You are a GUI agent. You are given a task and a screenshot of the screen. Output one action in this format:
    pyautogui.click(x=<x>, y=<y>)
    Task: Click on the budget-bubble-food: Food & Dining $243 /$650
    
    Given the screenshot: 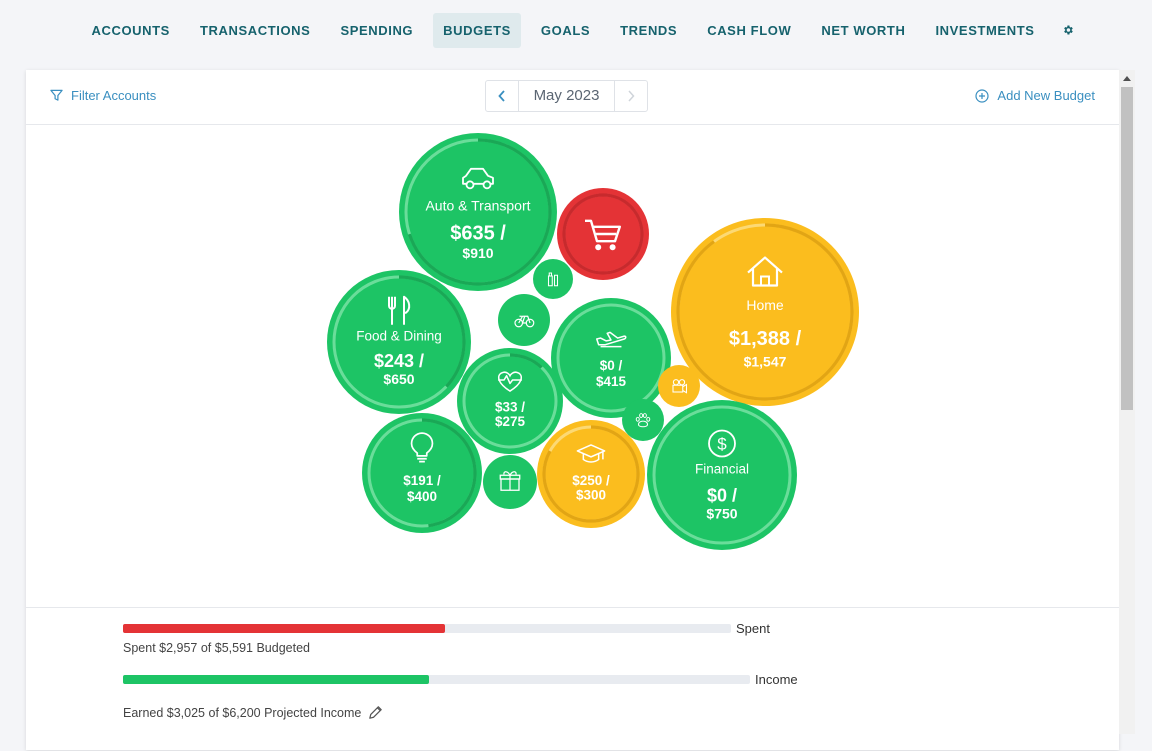 What is the action you would take?
    pyautogui.click(x=399, y=342)
    